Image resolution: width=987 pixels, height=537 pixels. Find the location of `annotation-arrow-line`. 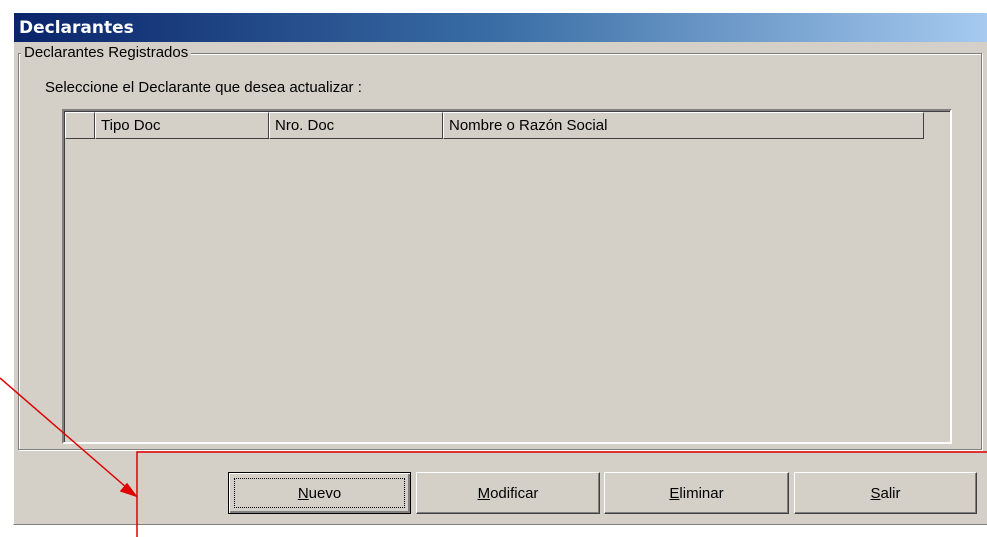

annotation-arrow-line is located at coordinates (67, 436).